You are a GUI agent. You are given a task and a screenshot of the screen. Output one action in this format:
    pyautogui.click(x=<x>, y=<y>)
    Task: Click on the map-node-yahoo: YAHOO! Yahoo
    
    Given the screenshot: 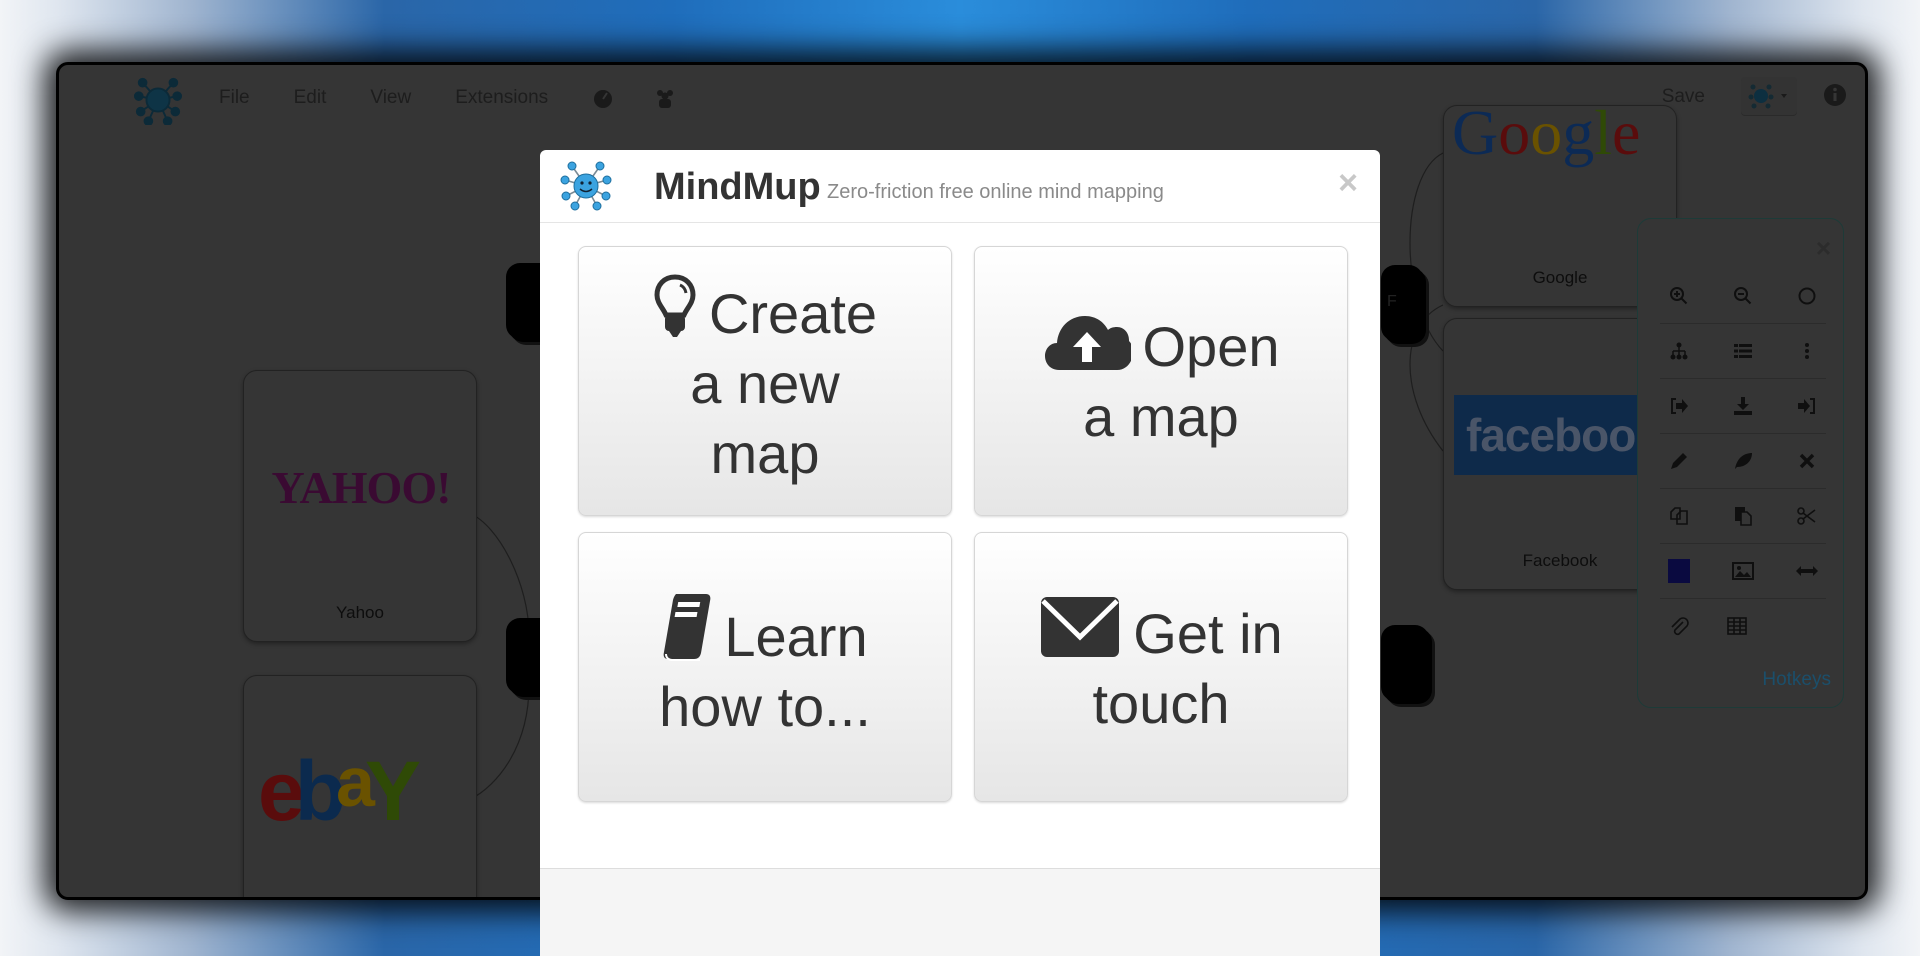 What is the action you would take?
    pyautogui.click(x=360, y=506)
    